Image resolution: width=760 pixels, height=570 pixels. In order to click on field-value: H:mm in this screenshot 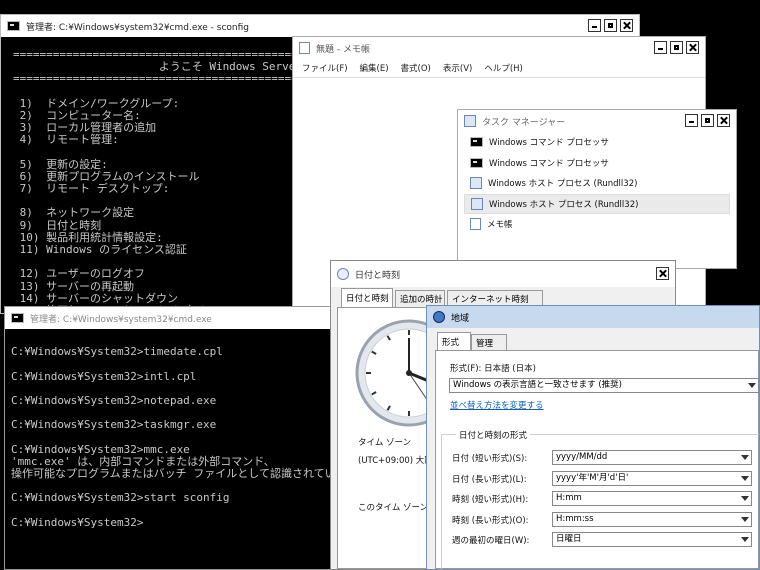, I will do `click(569, 498)`.